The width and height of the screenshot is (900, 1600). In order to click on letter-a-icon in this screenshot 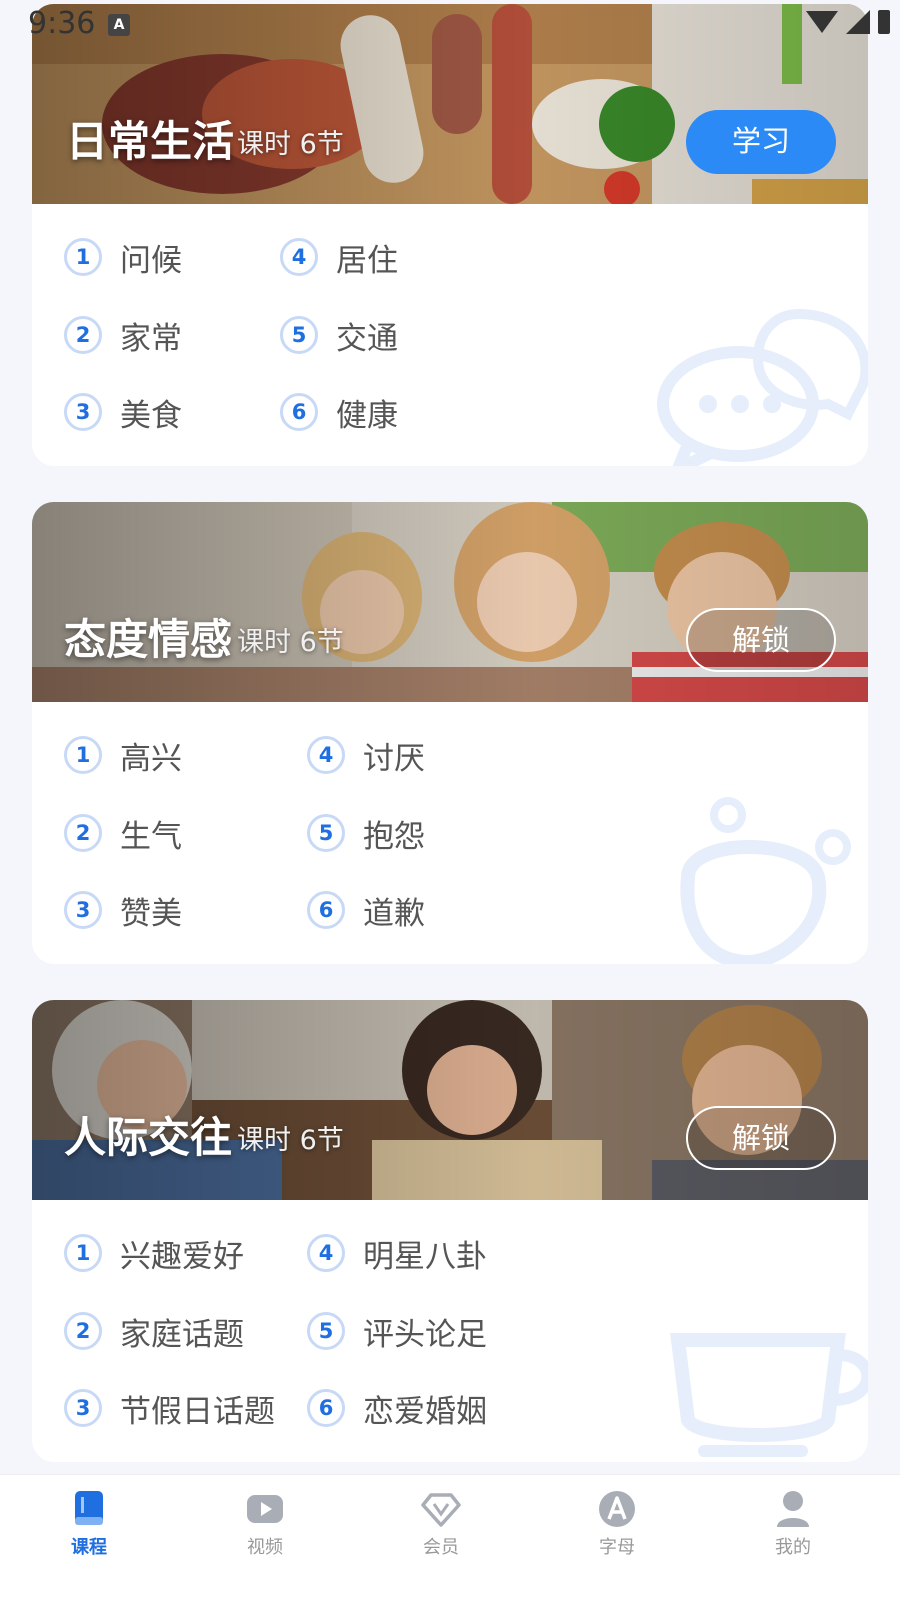, I will do `click(617, 1509)`.